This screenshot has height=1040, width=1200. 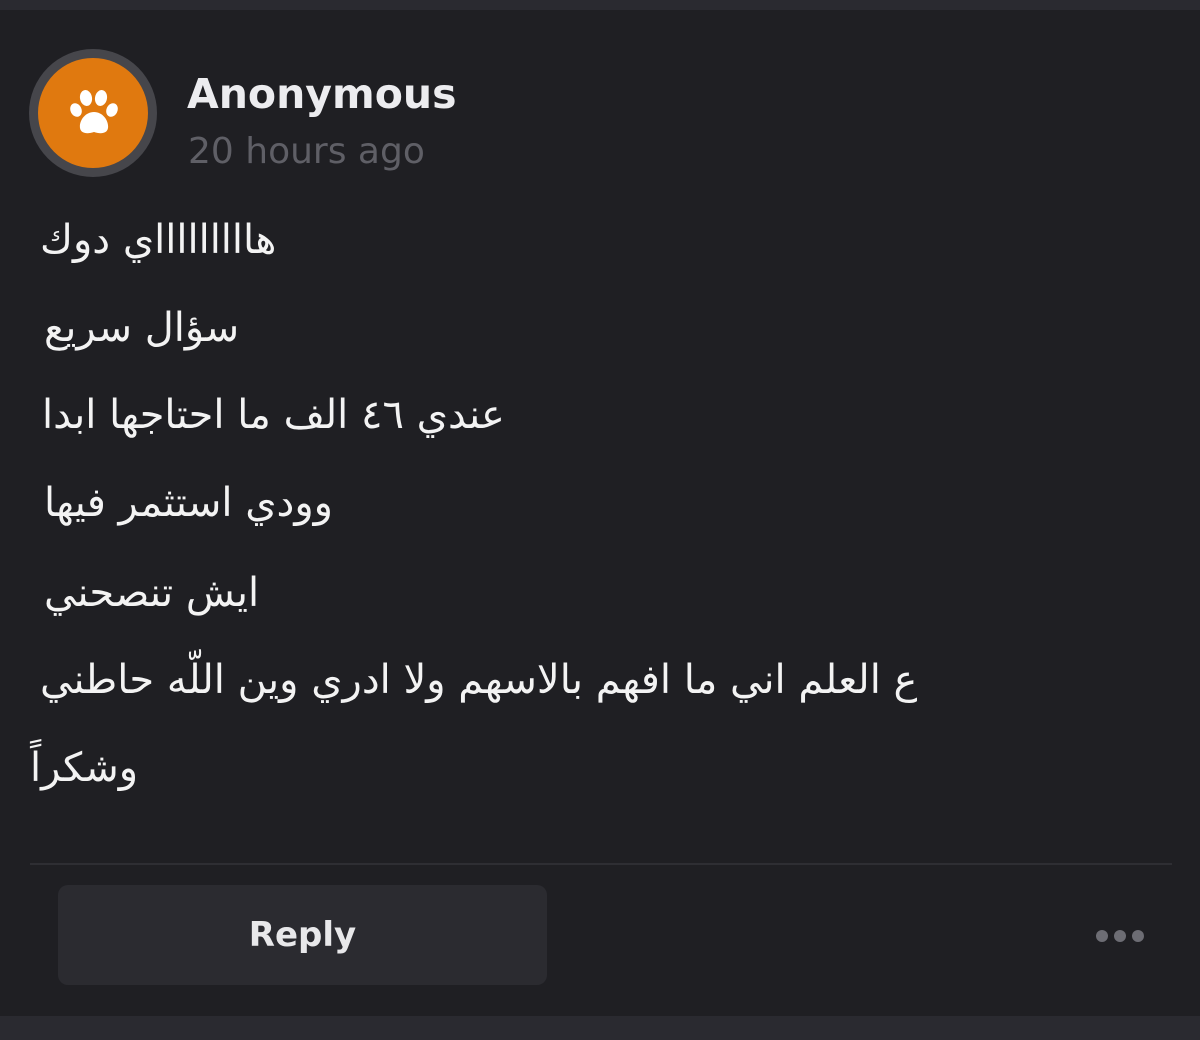 I want to click on avatar, so click(x=93, y=113).